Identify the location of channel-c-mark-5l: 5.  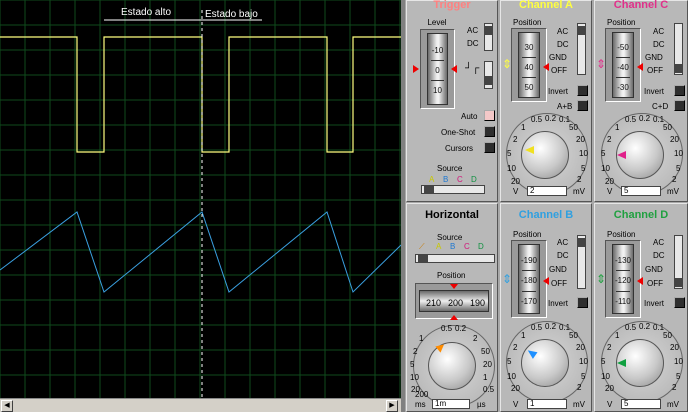
(603, 153).